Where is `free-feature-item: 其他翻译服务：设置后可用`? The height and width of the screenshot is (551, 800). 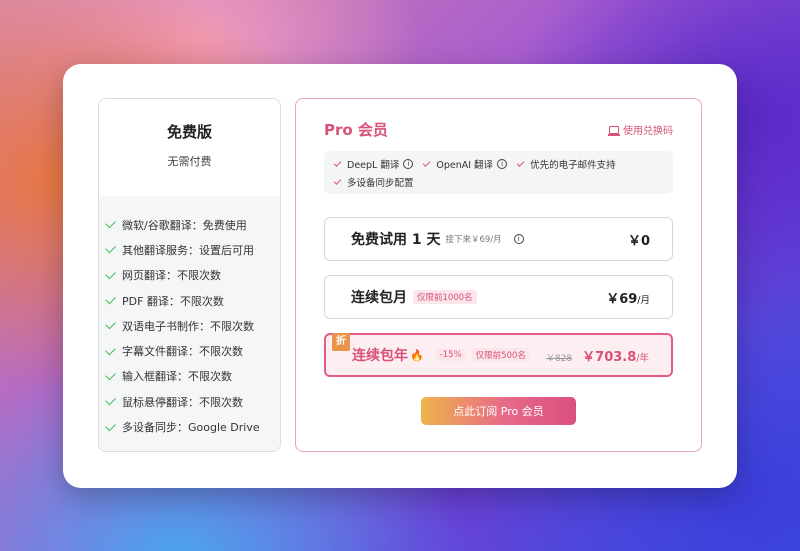 free-feature-item: 其他翻译服务：设置后可用 is located at coordinates (189, 249).